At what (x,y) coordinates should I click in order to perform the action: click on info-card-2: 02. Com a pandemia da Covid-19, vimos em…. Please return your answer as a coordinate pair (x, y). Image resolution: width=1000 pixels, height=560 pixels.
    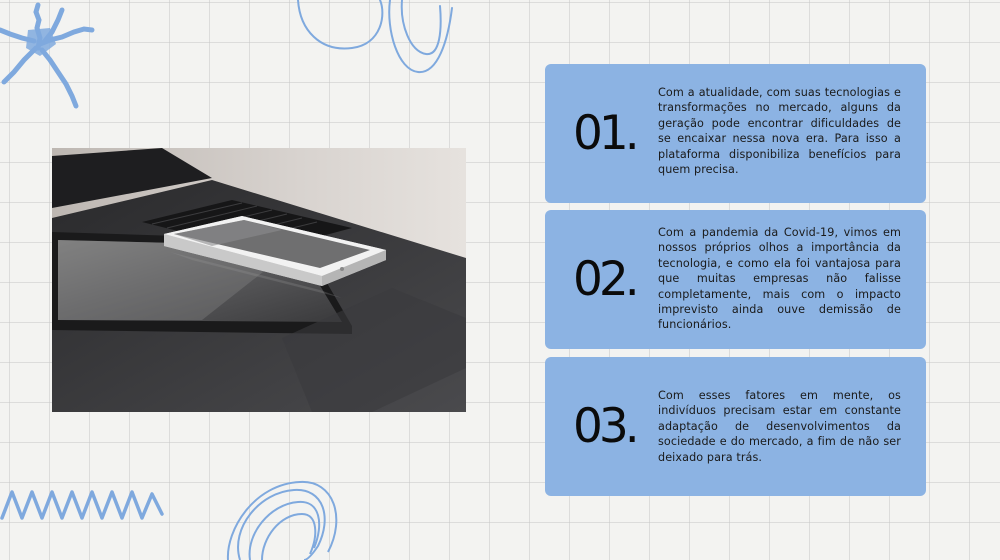
    Looking at the image, I should click on (735, 279).